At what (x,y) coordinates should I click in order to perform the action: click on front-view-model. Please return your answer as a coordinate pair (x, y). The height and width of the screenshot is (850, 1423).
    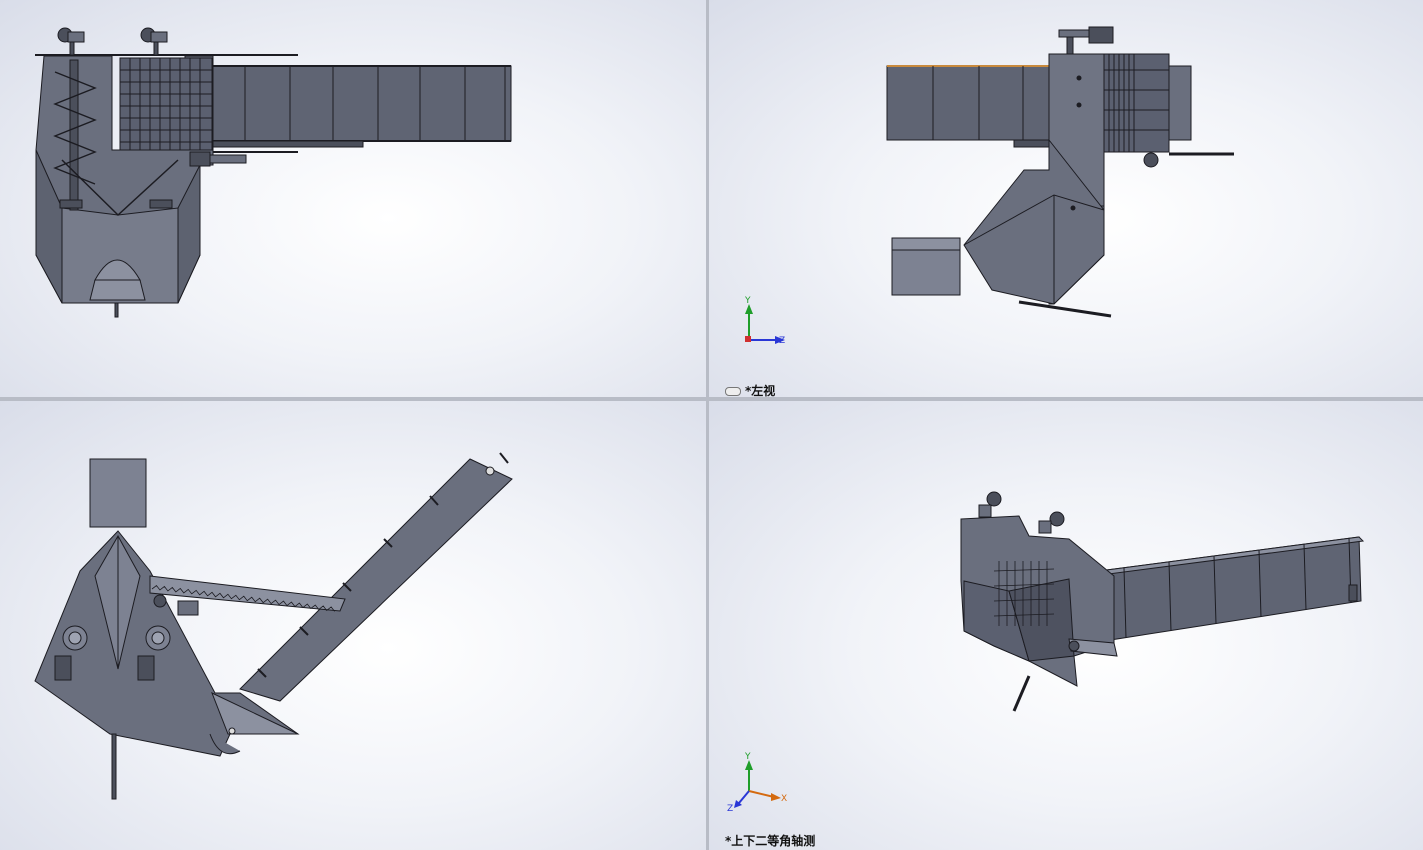
    Looking at the image, I should click on (273, 172).